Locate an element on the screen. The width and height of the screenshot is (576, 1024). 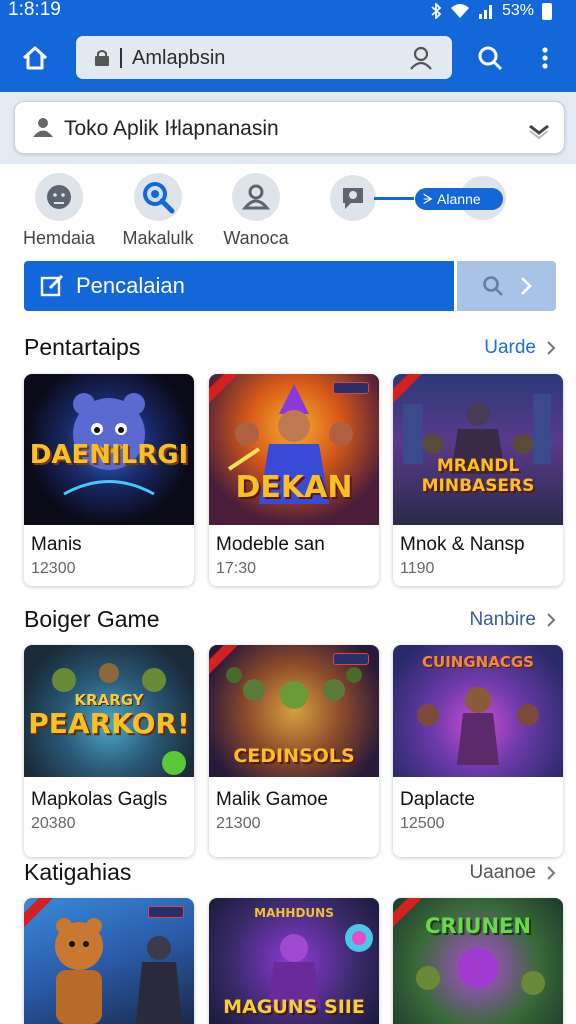
toolbar-search-button is located at coordinates (490, 58).